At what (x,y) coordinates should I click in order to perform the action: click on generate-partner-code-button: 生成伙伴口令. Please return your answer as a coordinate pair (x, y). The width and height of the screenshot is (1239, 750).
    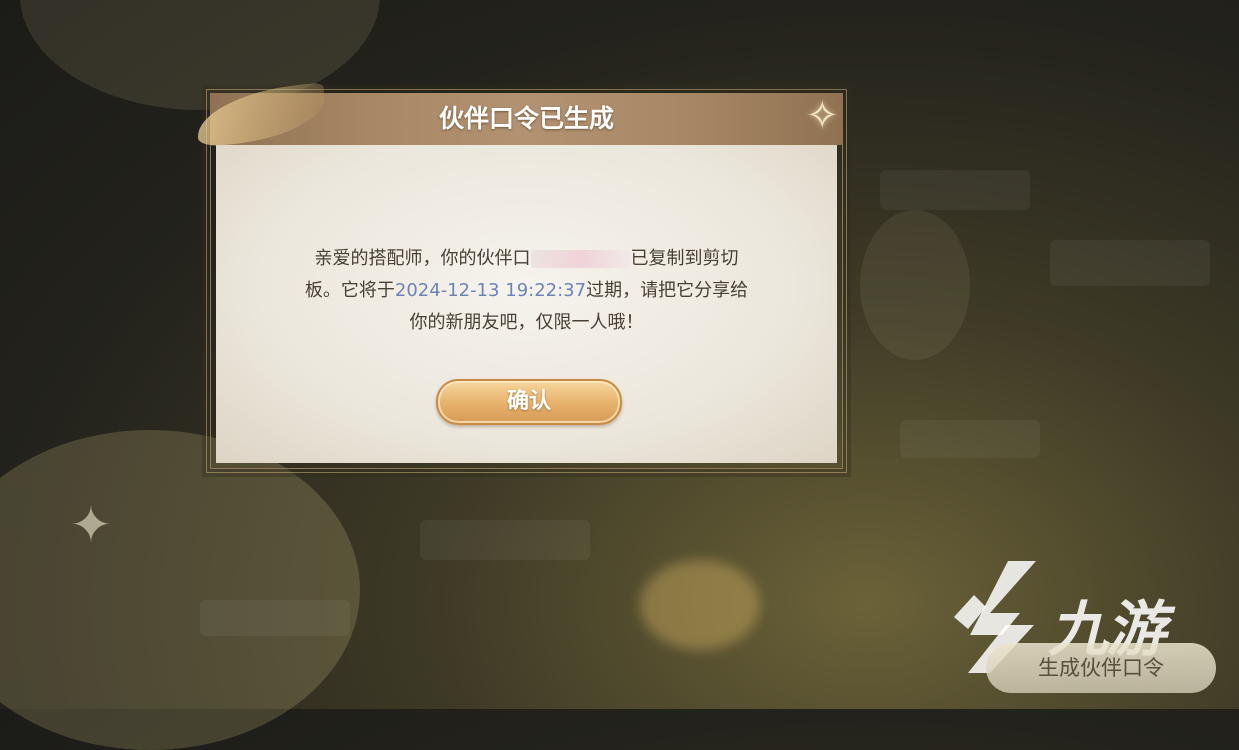
    Looking at the image, I should click on (1101, 668).